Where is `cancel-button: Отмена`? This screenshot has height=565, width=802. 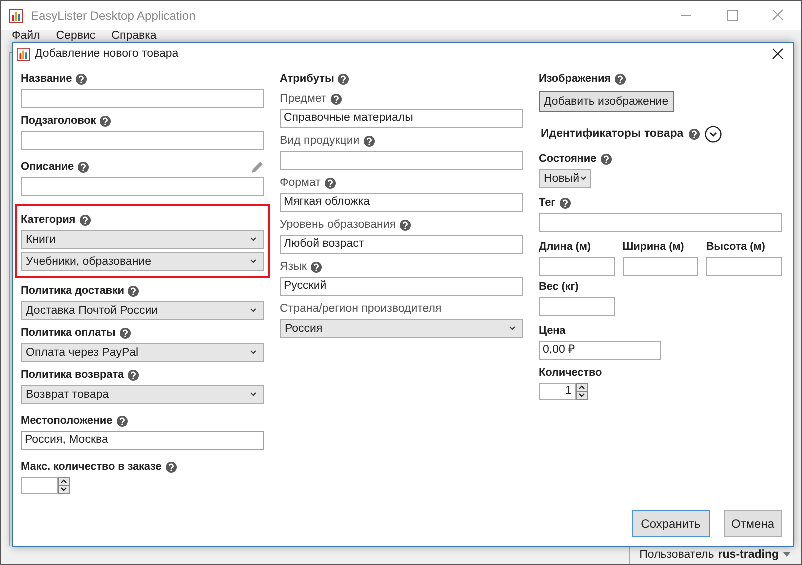 cancel-button: Отмена is located at coordinates (753, 523).